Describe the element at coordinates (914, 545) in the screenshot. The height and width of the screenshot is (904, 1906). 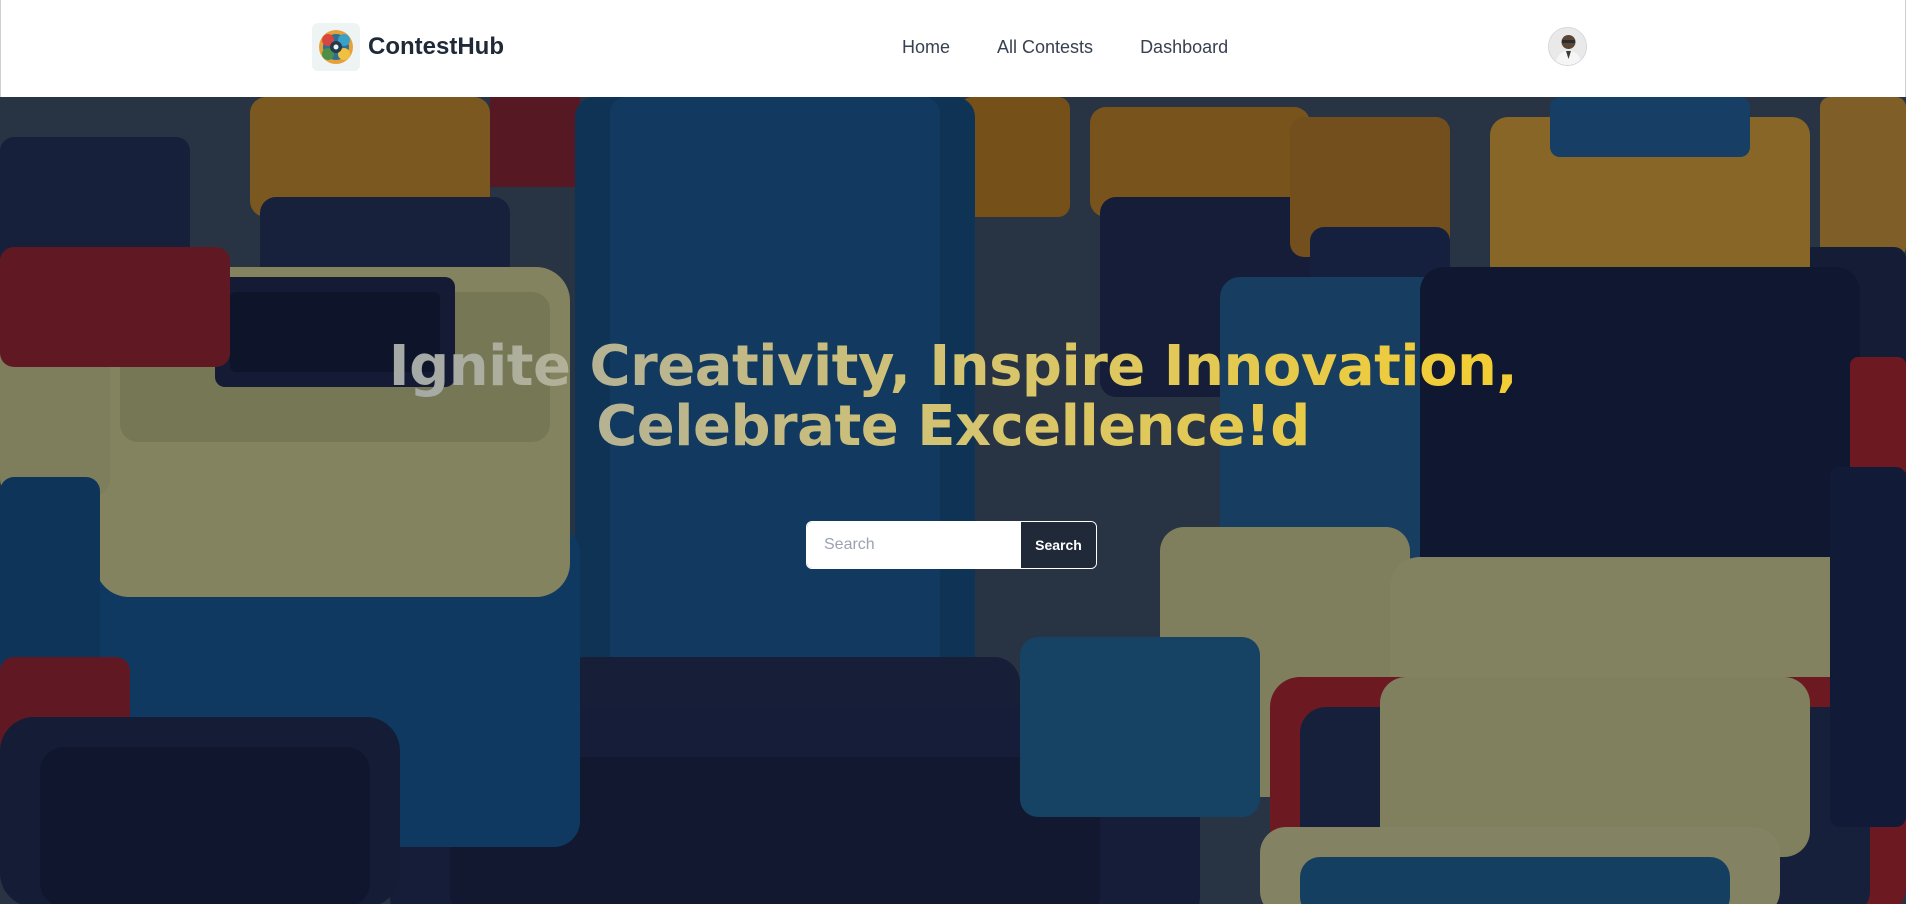
I see `search-input` at that location.